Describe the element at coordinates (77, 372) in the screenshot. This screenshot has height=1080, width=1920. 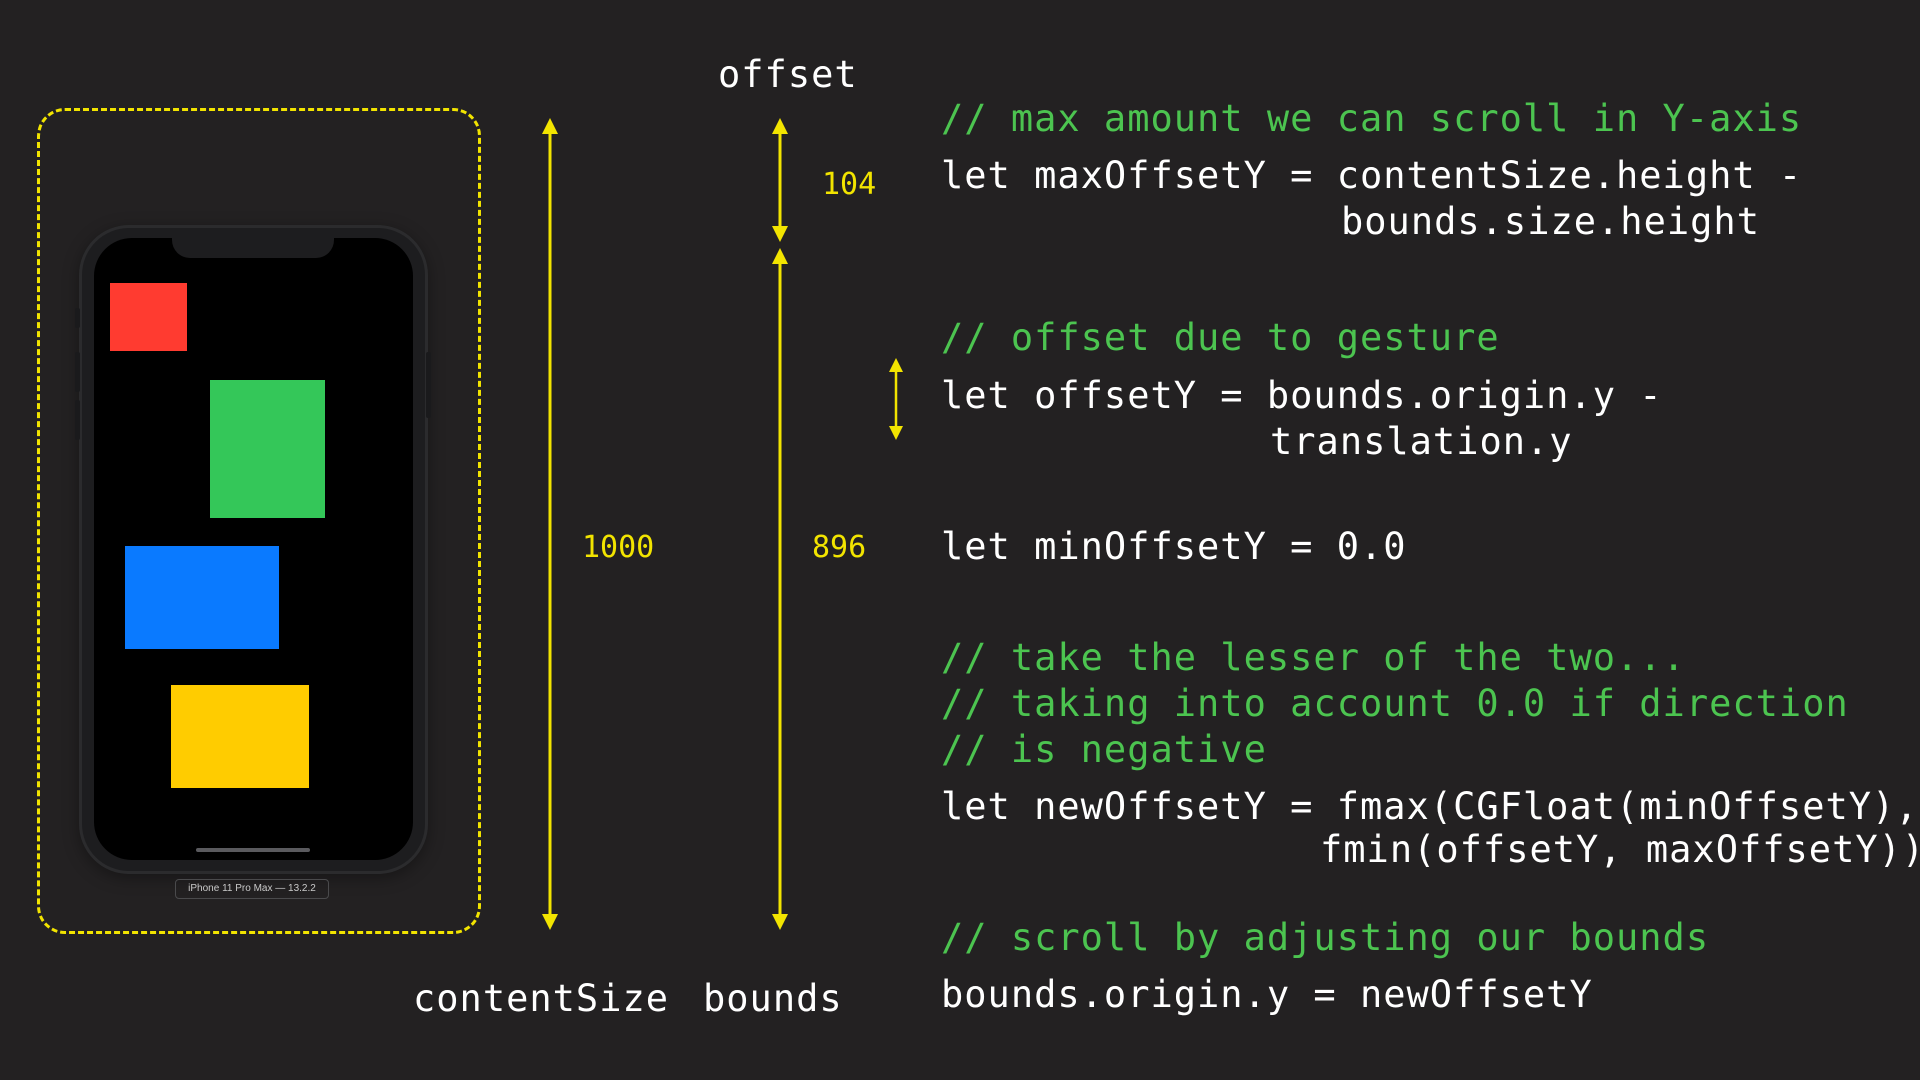
I see `phone-volume-up-button` at that location.